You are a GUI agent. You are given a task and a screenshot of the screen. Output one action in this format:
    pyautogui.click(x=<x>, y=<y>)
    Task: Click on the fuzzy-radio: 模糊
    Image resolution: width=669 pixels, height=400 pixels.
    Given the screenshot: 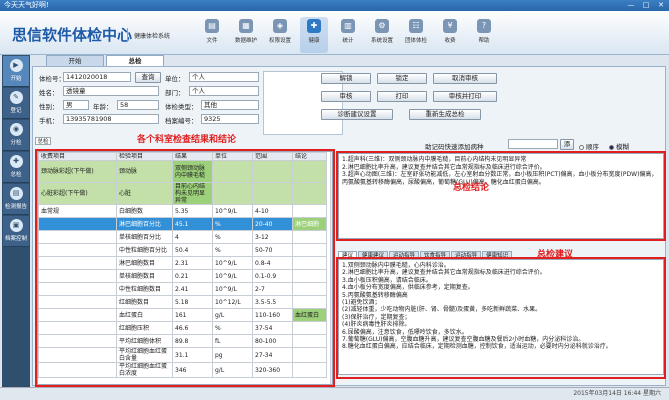 What is the action you would take?
    pyautogui.click(x=619, y=146)
    